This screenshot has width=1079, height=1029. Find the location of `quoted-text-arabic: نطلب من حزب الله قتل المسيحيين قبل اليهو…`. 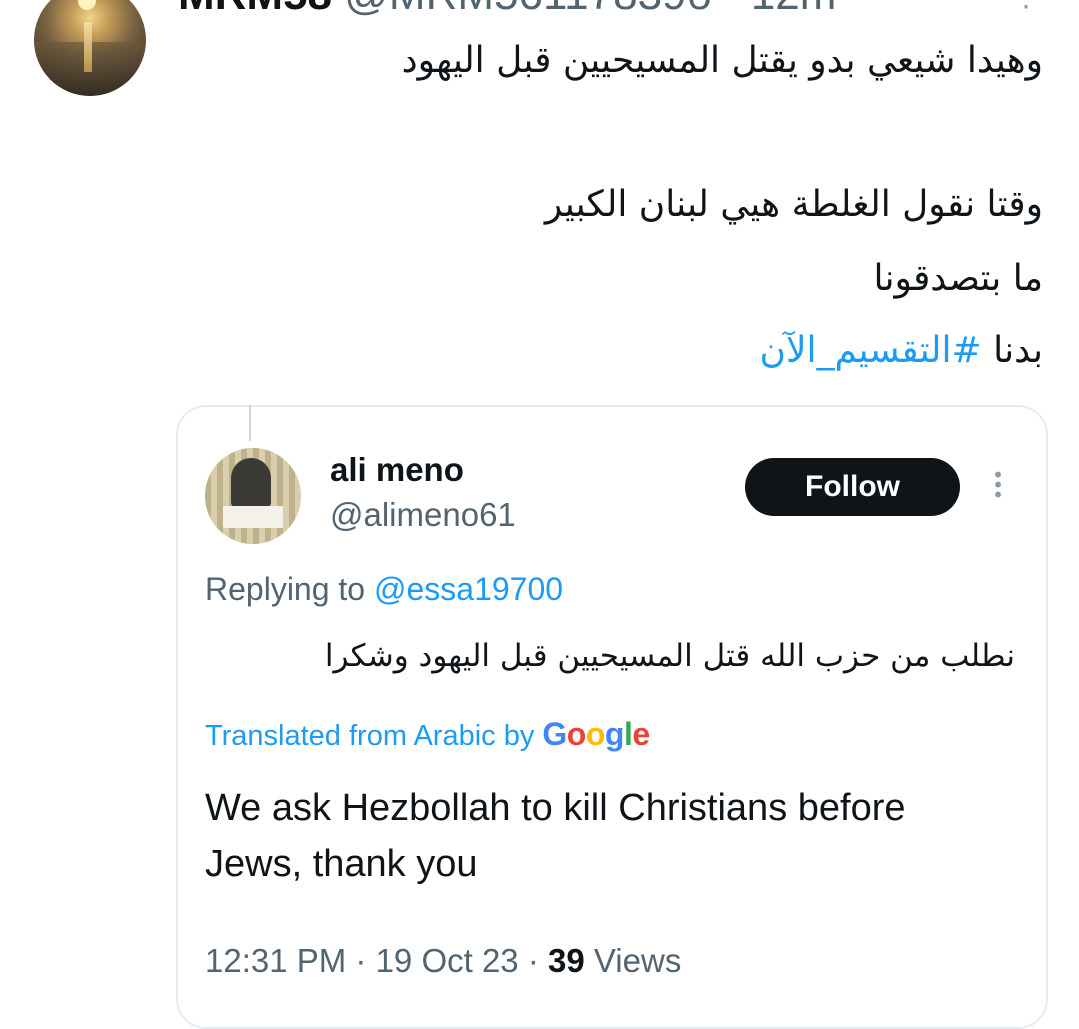

quoted-text-arabic: نطلب من حزب الله قتل المسيحيين قبل اليهو… is located at coordinates (669, 656).